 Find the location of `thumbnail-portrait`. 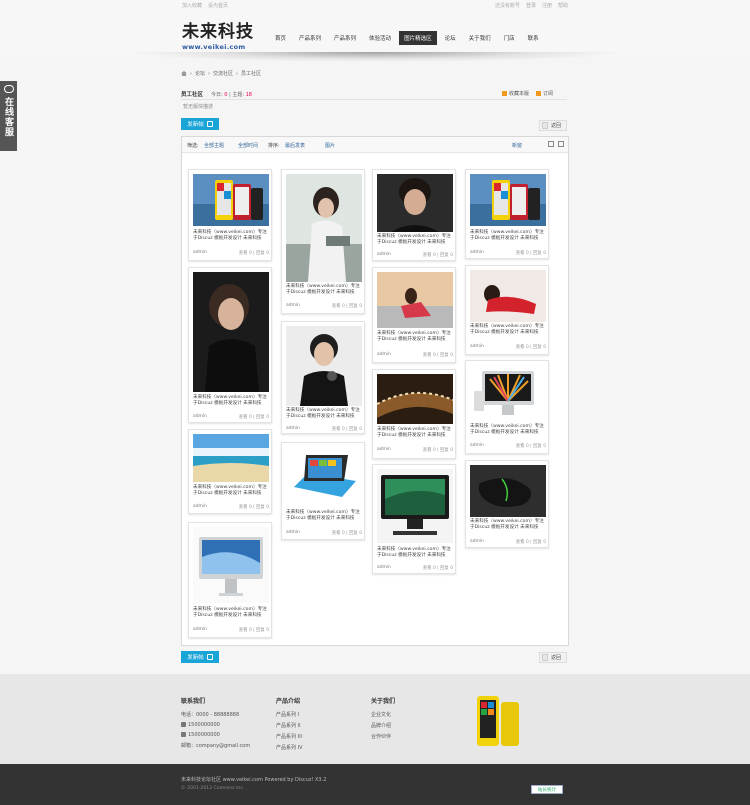

thumbnail-portrait is located at coordinates (231, 332).